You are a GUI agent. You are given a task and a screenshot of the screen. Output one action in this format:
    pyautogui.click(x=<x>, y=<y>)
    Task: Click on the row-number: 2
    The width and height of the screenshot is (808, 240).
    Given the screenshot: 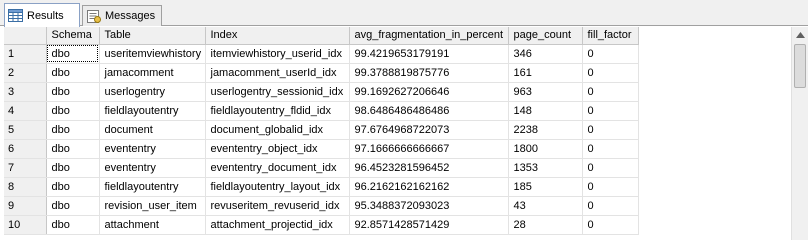 What is the action you would take?
    pyautogui.click(x=25, y=73)
    